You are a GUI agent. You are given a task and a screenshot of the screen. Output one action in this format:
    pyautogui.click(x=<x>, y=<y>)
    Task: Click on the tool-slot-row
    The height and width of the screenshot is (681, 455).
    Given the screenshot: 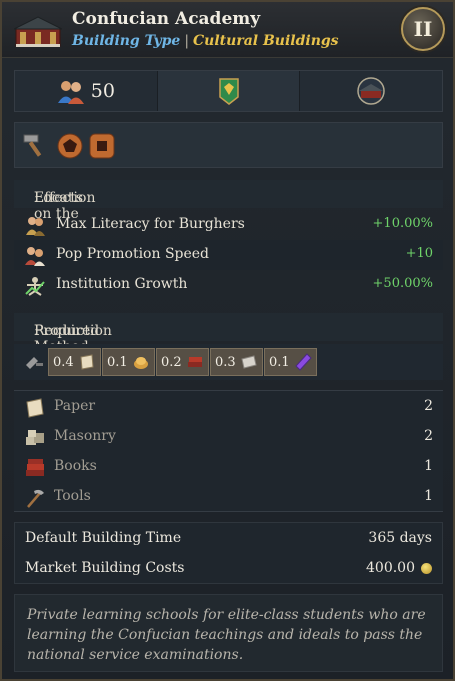 What is the action you would take?
    pyautogui.click(x=228, y=145)
    